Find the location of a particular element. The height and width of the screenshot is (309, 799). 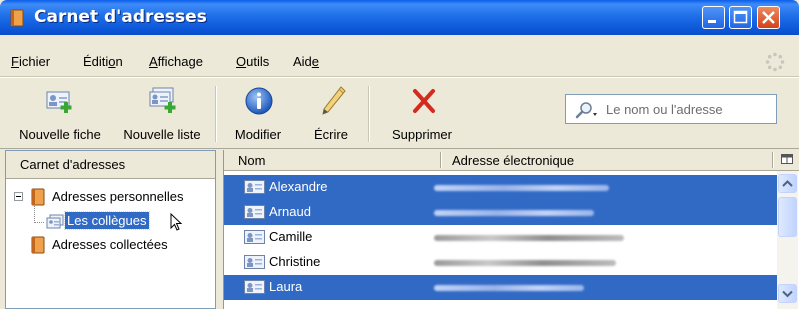

menu-edition: Édition is located at coordinates (103, 61).